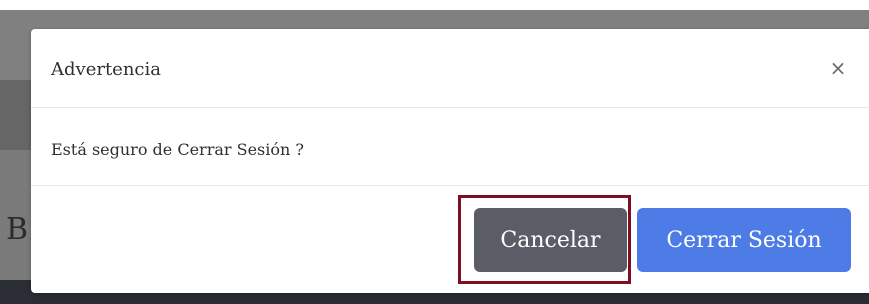  I want to click on modal-message: Está seguro de Cerrar Sesión ?, so click(177, 149).